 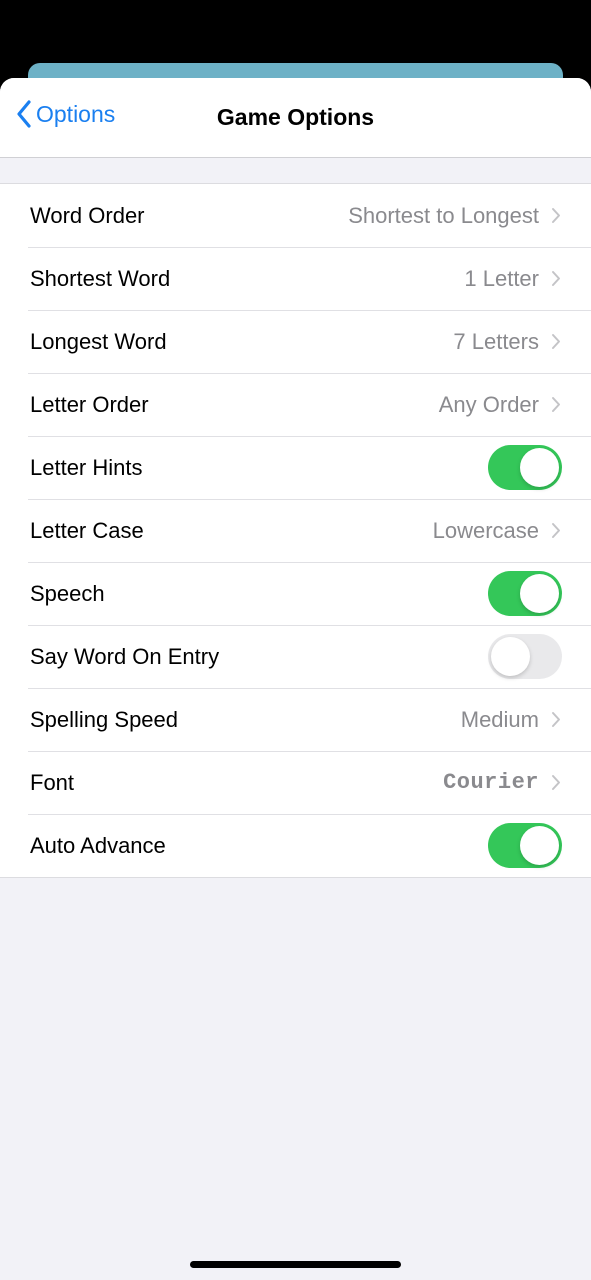 I want to click on setting-row-font: Font Courier, so click(x=295, y=782).